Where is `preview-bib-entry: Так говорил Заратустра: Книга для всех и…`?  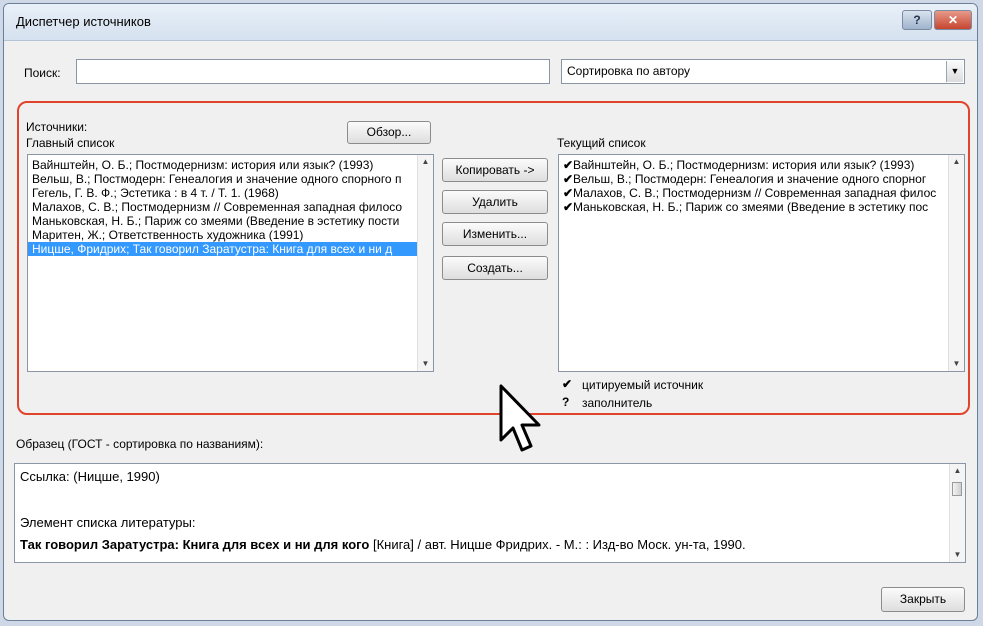
preview-bib-entry: Так говорил Заратустра: Книга для всех и… is located at coordinates (383, 544).